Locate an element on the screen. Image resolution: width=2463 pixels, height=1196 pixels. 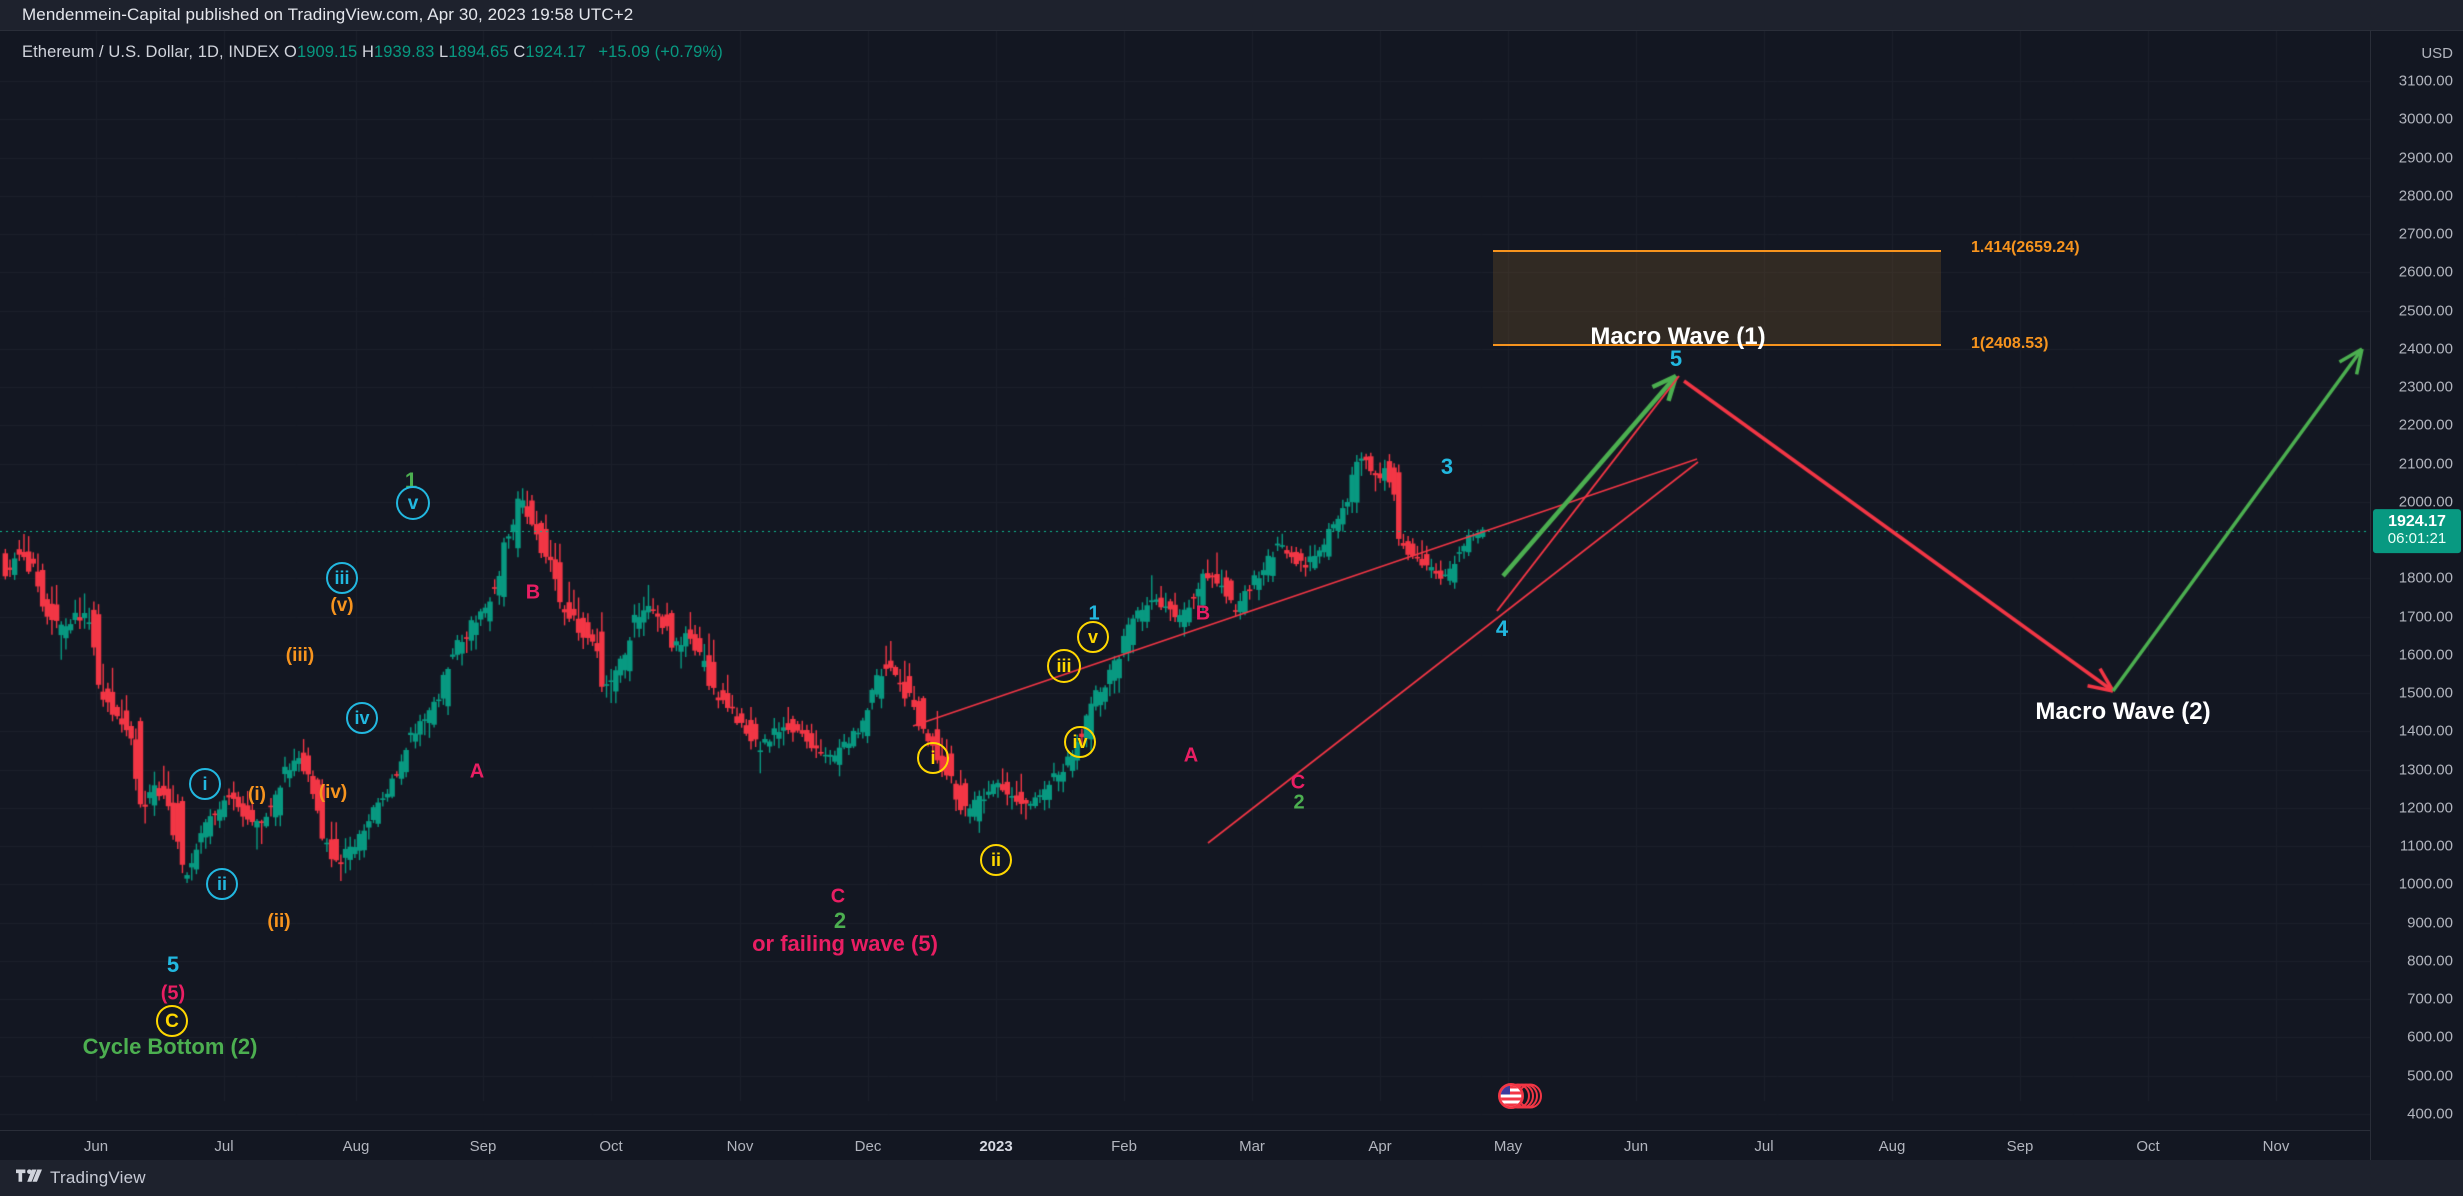
current-price-value: 1924.17 is located at coordinates (2417, 522).